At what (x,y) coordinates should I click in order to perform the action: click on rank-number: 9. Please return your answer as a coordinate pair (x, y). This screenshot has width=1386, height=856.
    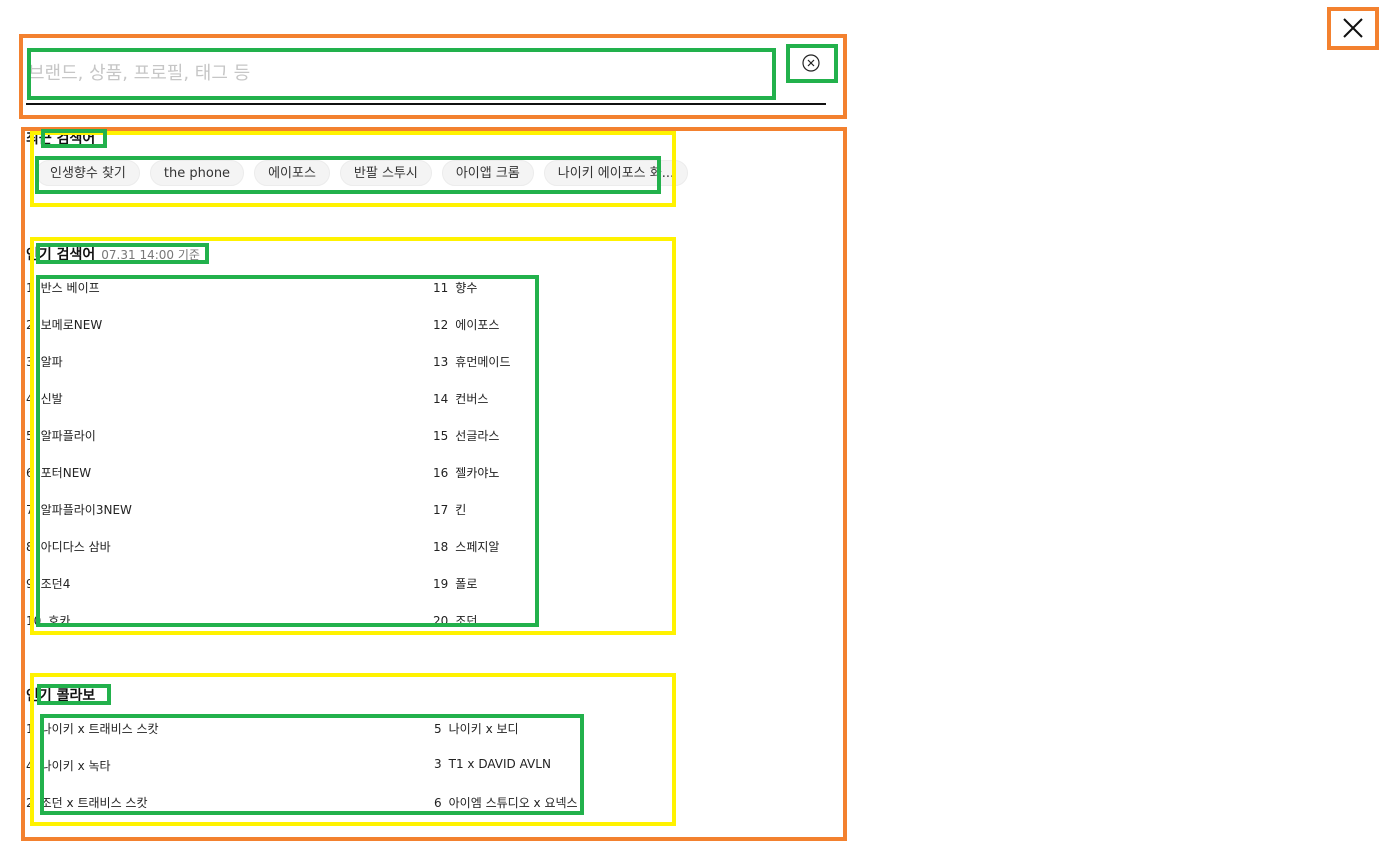
    Looking at the image, I should click on (30, 584).